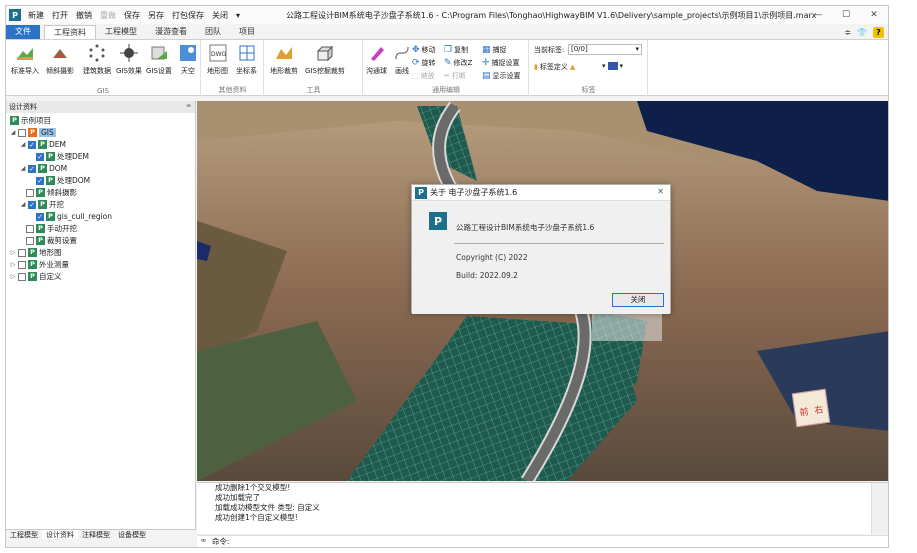  What do you see at coordinates (804, 411) in the screenshot?
I see `nav-cube-face-front: 前` at bounding box center [804, 411].